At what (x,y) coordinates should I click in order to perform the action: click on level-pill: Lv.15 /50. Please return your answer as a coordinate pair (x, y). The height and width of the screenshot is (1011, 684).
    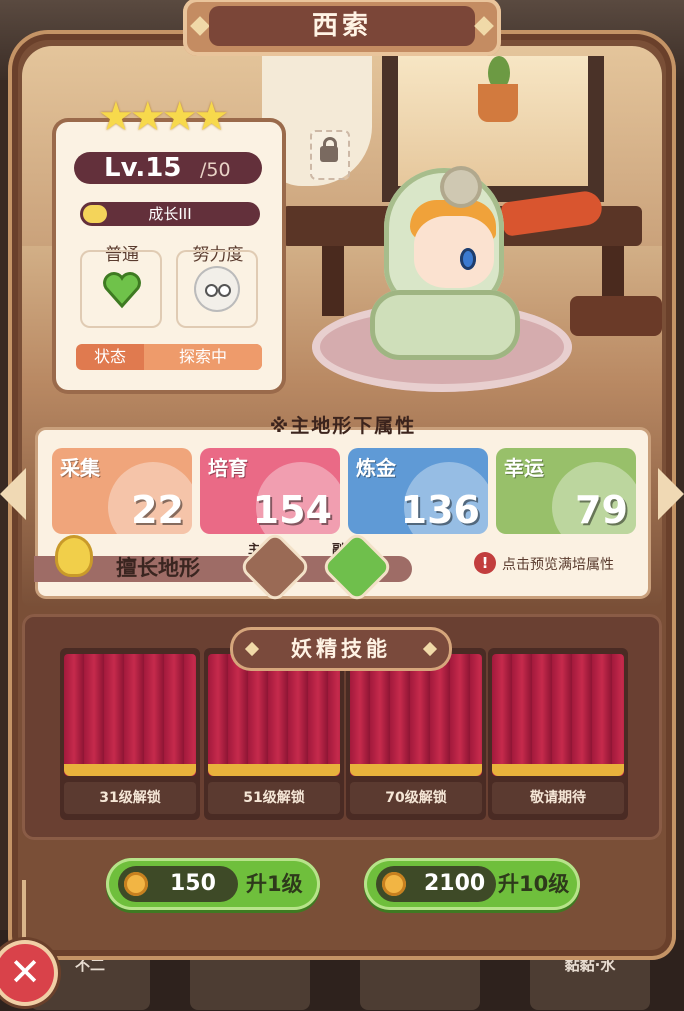
    Looking at the image, I should click on (168, 168).